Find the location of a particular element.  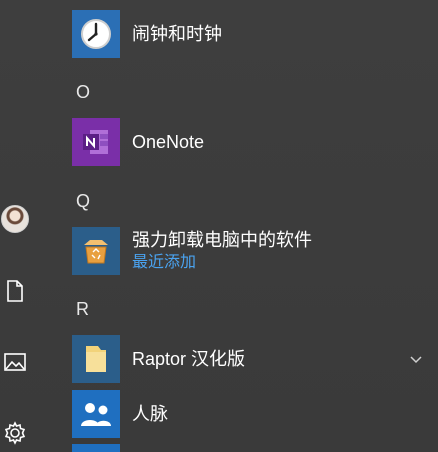

letter-header-o: O is located at coordinates (83, 92).